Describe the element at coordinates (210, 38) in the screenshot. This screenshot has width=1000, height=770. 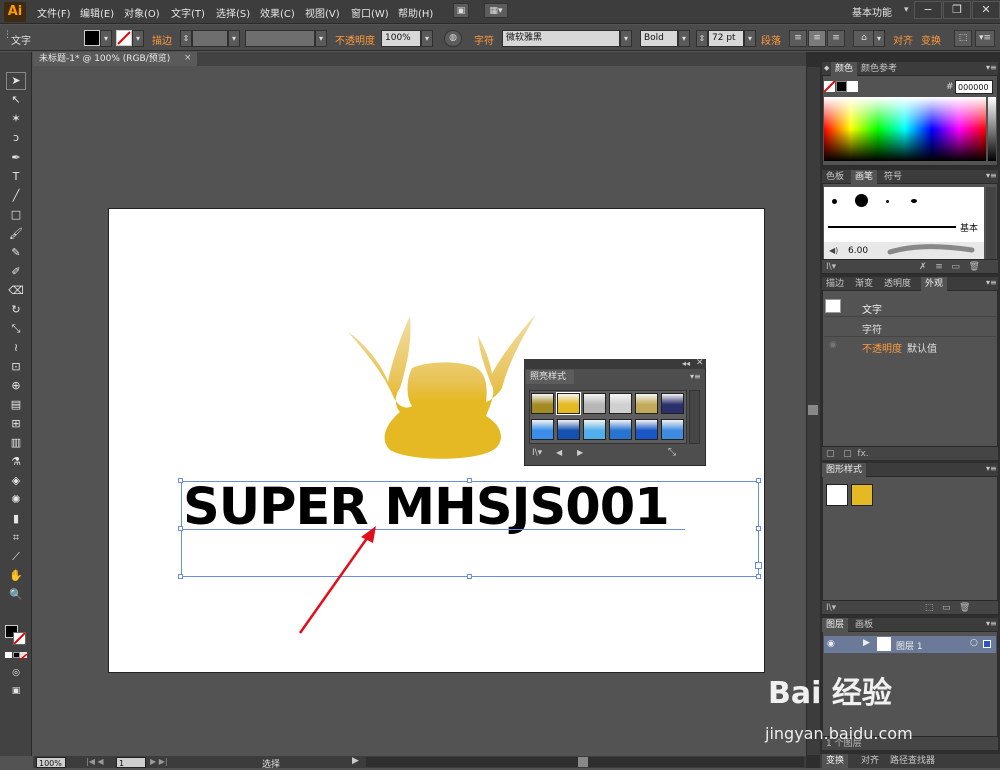
I see `stroke-weight-field` at that location.